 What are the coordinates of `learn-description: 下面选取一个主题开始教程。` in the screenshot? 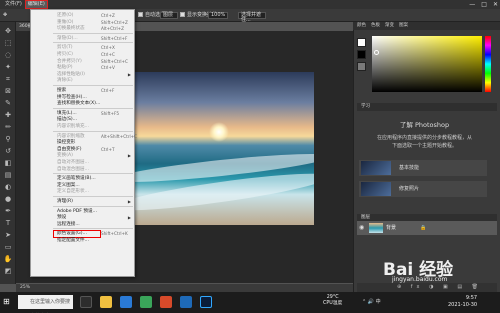 It's located at (424, 146).